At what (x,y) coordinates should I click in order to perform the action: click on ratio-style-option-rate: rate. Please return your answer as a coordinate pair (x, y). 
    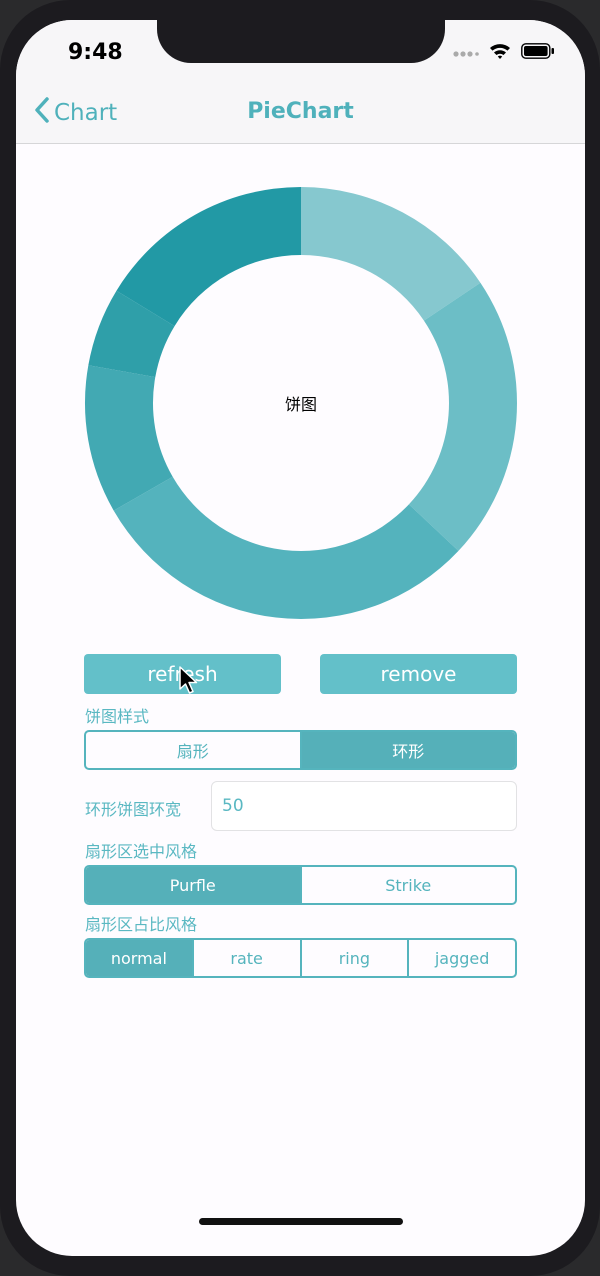
    Looking at the image, I should click on (245, 958).